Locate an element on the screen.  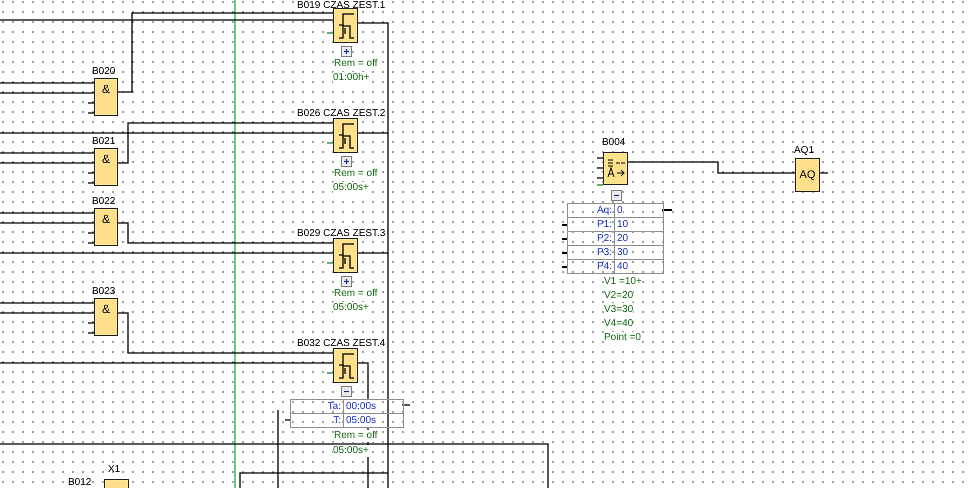
parameter-value: 05:00s is located at coordinates (360, 420).